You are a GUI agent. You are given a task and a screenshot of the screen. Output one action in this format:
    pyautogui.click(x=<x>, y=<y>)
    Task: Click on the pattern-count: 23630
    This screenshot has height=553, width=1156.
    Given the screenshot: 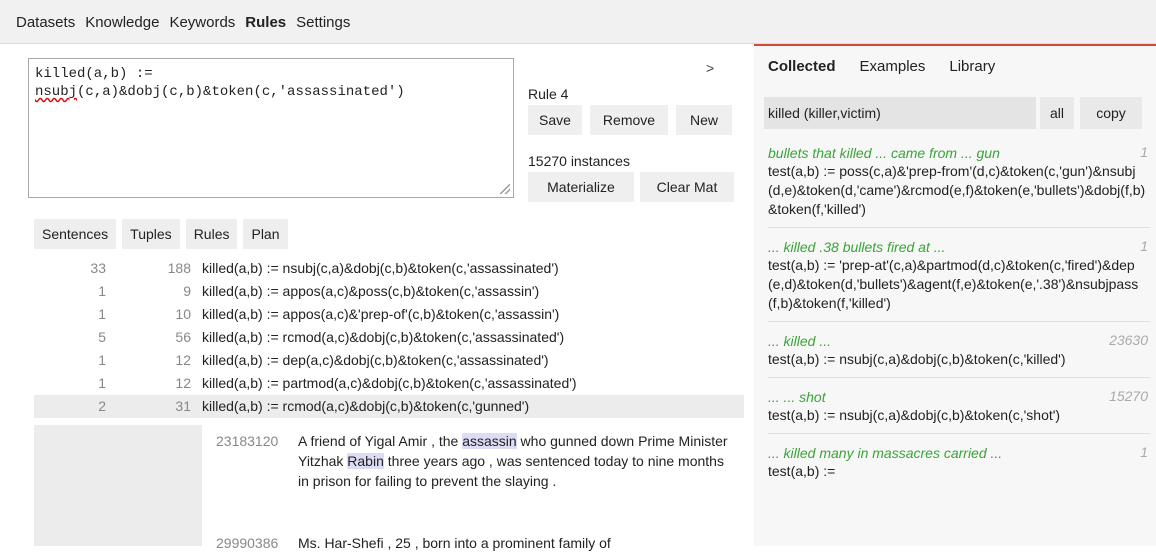 What is the action you would take?
    pyautogui.click(x=1128, y=340)
    